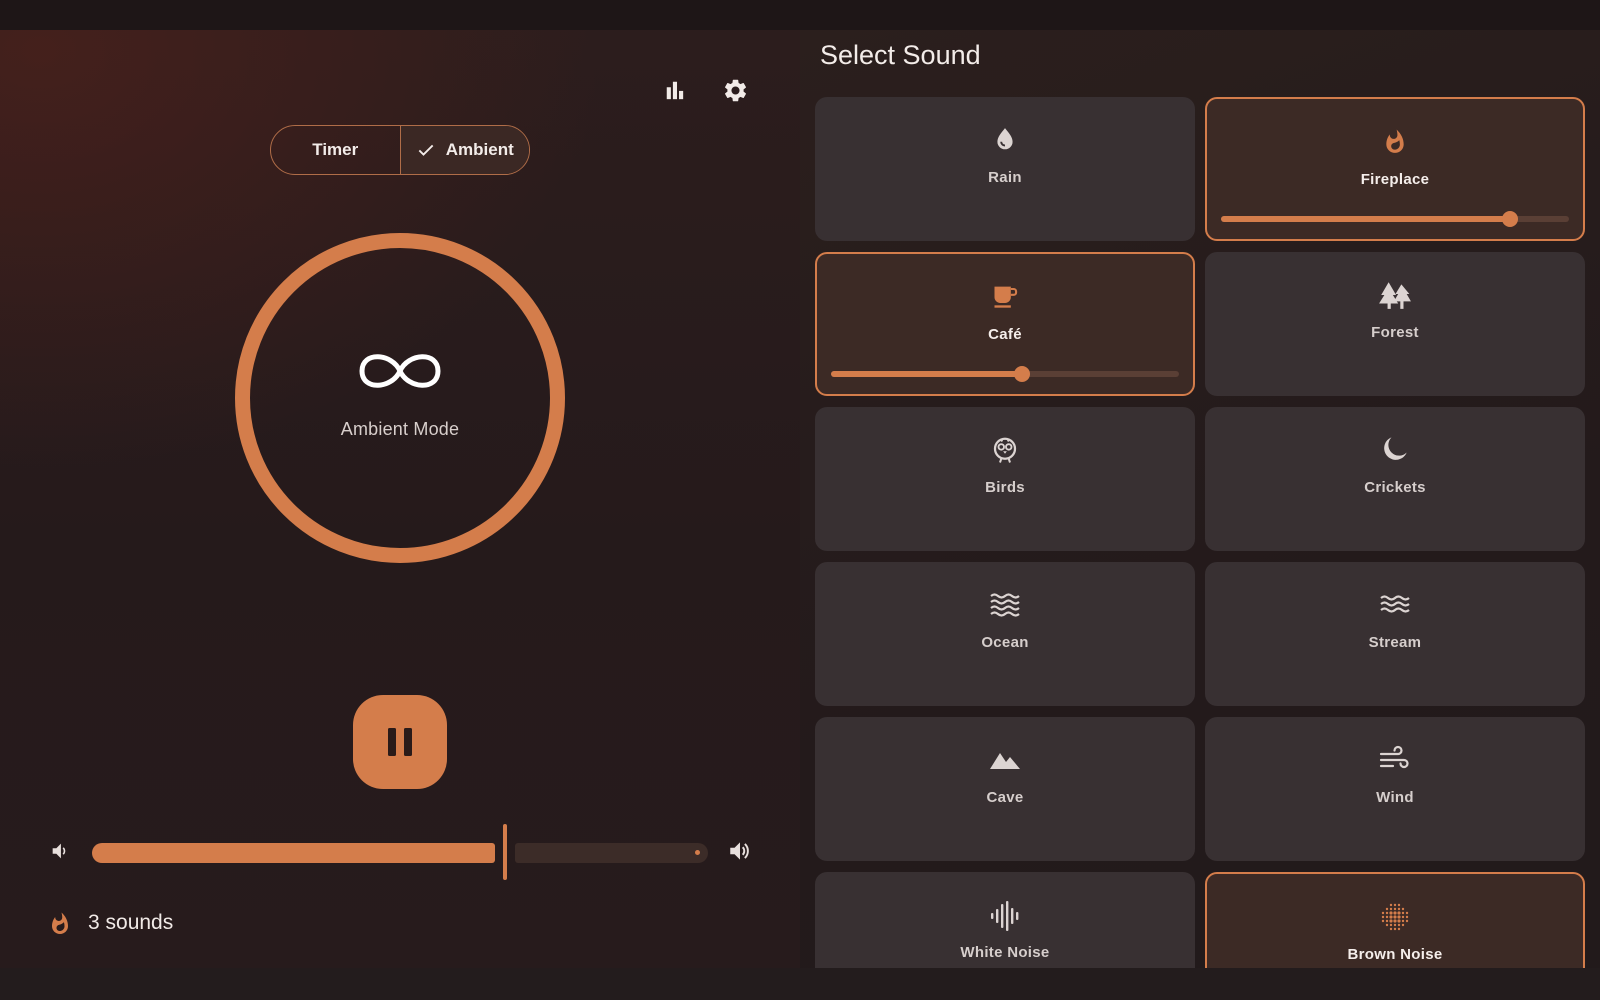 The width and height of the screenshot is (1600, 1000). I want to click on gear-icon, so click(735, 90).